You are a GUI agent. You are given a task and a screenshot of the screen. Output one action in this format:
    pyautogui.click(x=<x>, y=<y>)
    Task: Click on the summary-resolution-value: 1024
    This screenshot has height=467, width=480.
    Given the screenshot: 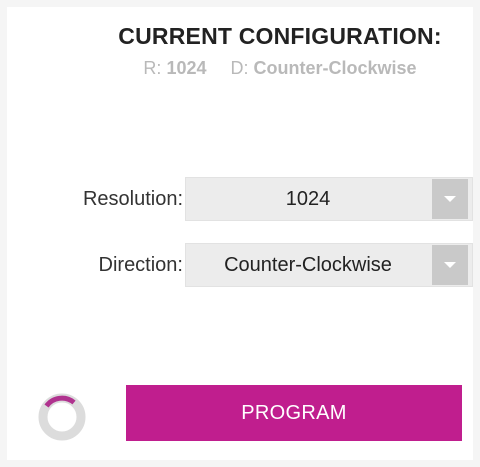 What is the action you would take?
    pyautogui.click(x=186, y=68)
    